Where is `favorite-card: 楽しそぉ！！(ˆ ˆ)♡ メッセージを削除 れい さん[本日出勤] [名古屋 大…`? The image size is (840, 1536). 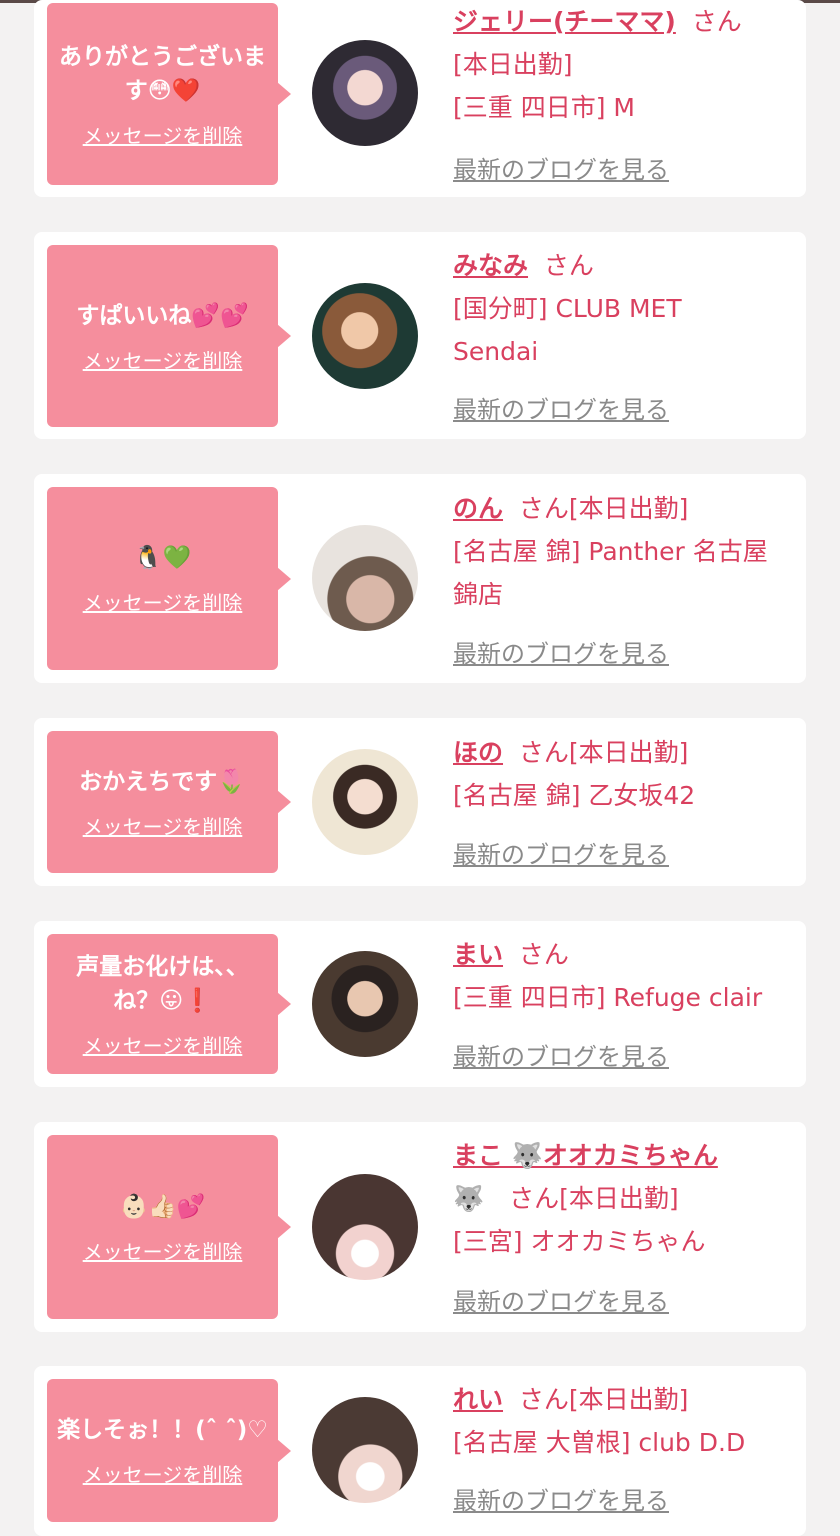
favorite-card: 楽しそぉ！！(ˆ ˆ)♡ メッセージを削除 れい さん[本日出勤] [名古屋 大… is located at coordinates (420, 1451).